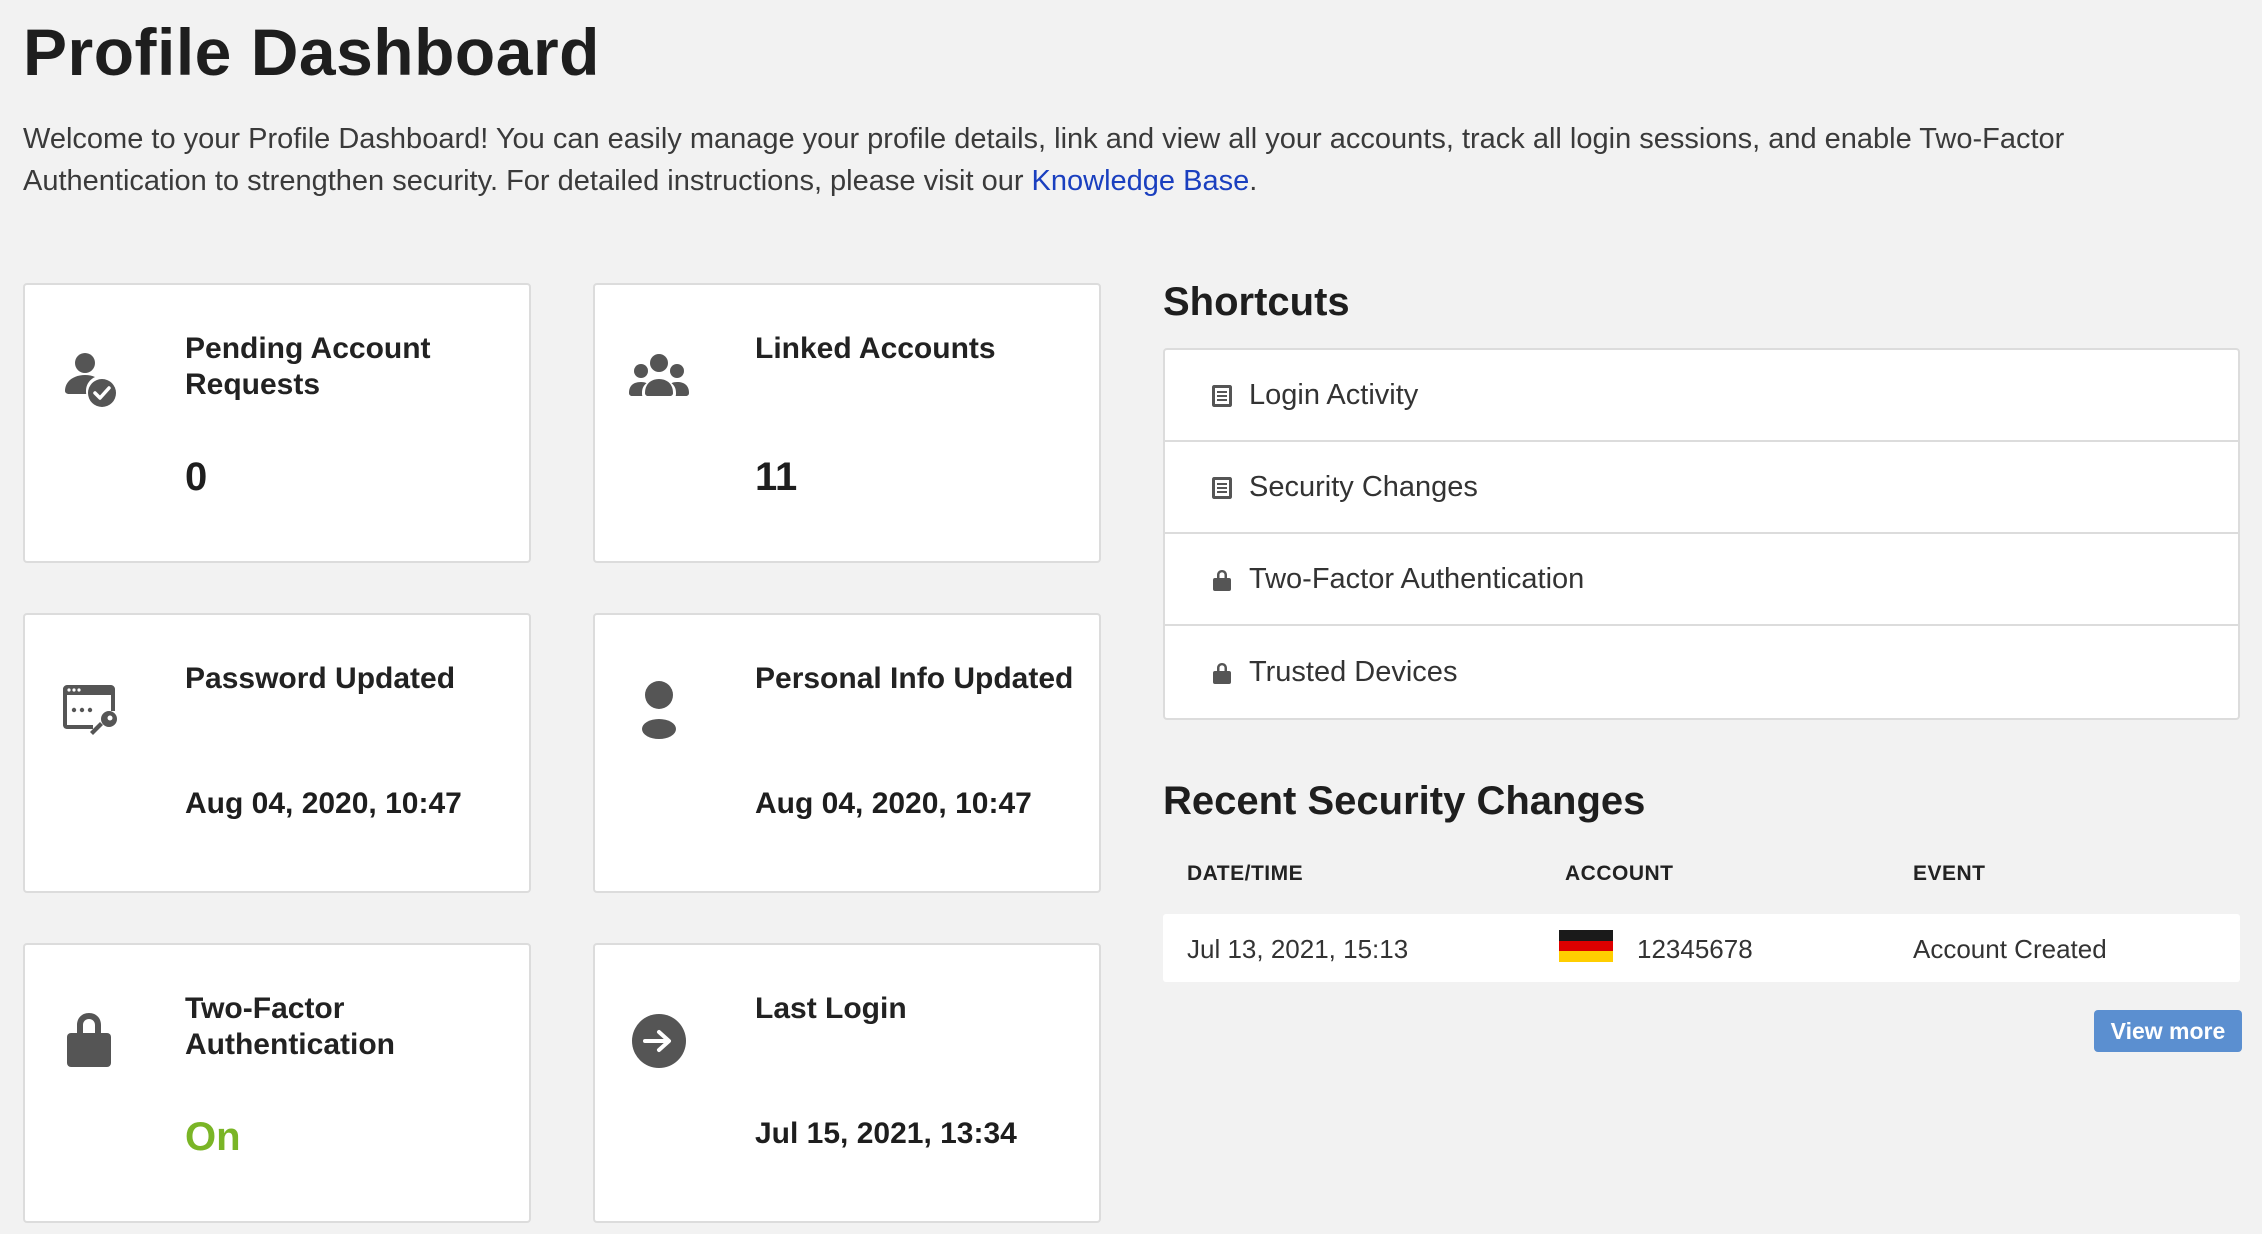  What do you see at coordinates (1363, 486) in the screenshot?
I see `shortcut-label: Security Changes` at bounding box center [1363, 486].